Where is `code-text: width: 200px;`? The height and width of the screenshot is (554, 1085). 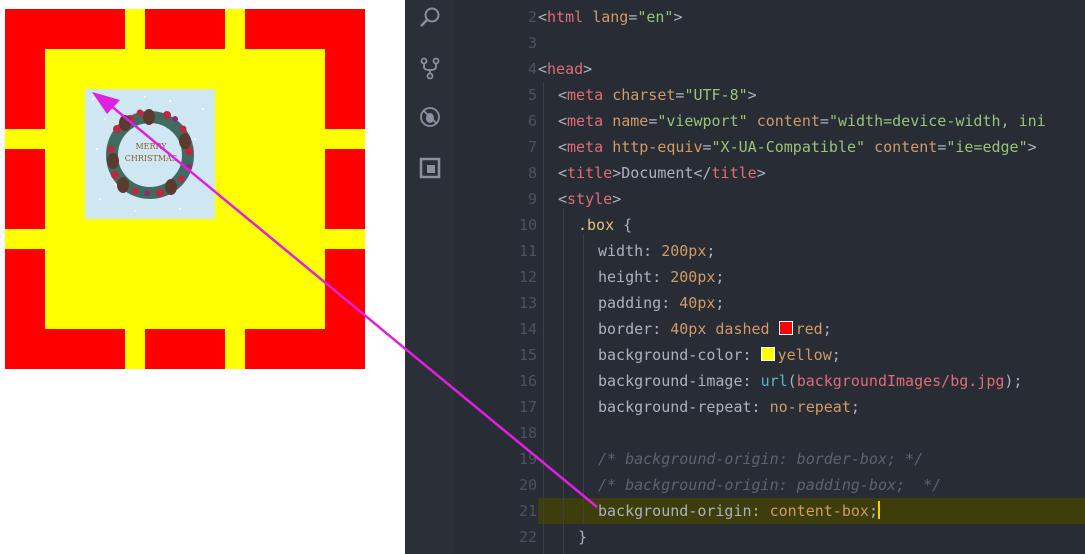
code-text: width: 200px; is located at coordinates (657, 251).